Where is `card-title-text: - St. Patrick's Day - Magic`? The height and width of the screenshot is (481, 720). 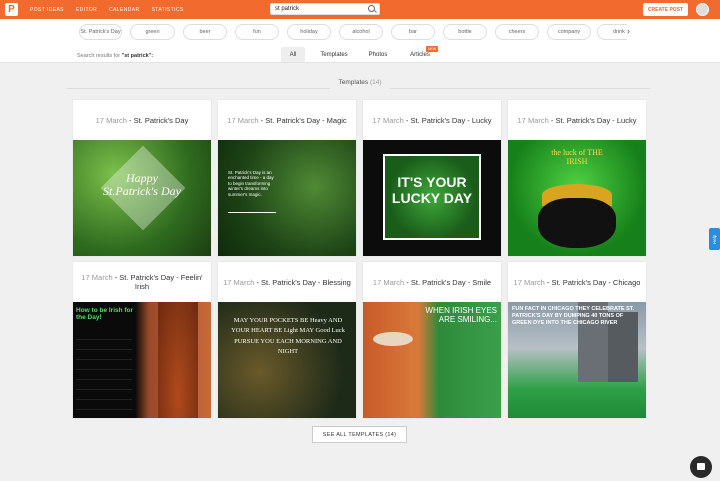
card-title-text: - St. Patrick's Day - Magic is located at coordinates (302, 120).